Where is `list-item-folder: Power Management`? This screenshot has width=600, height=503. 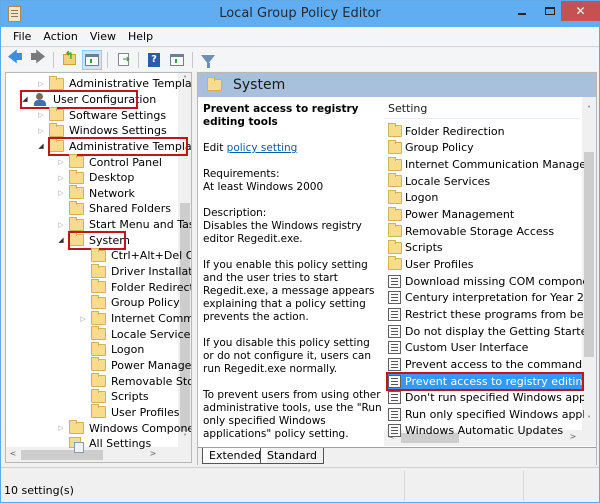 list-item-folder: Power Management is located at coordinates (486, 214).